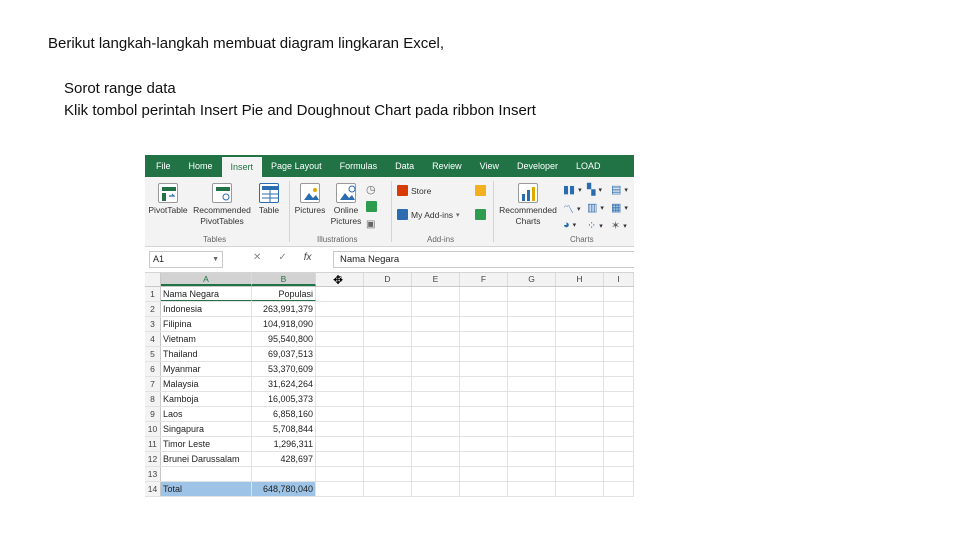  What do you see at coordinates (480, 190) in the screenshot?
I see `bing-maps-button` at bounding box center [480, 190].